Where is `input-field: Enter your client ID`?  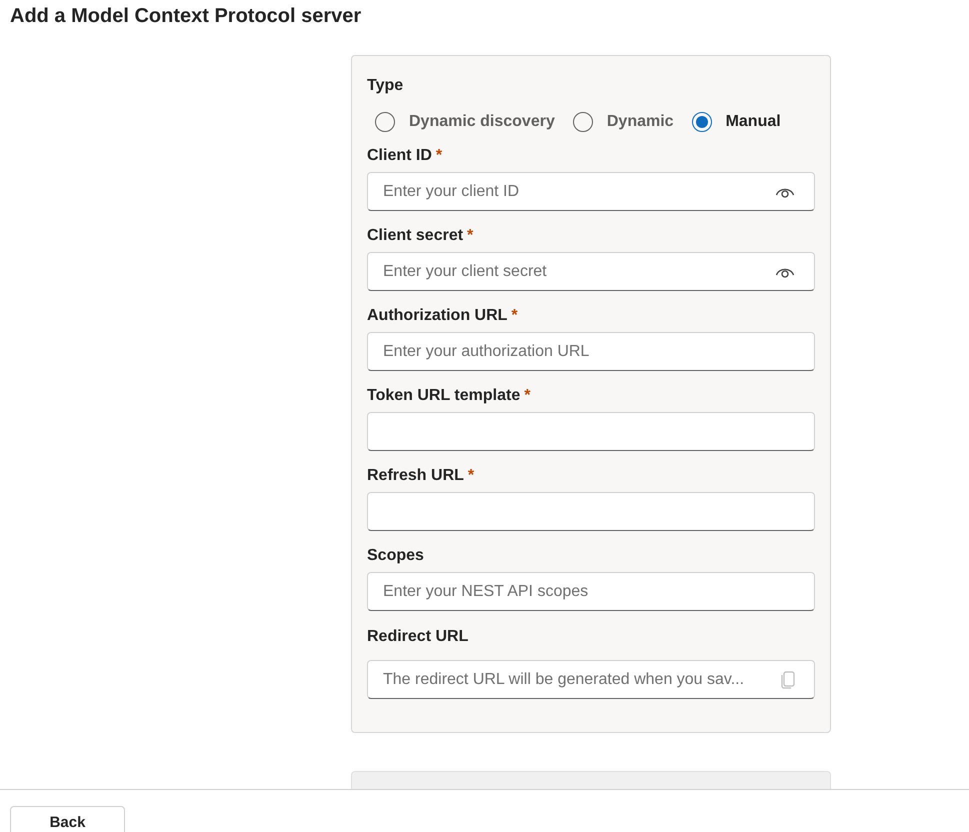 input-field: Enter your client ID is located at coordinates (591, 191).